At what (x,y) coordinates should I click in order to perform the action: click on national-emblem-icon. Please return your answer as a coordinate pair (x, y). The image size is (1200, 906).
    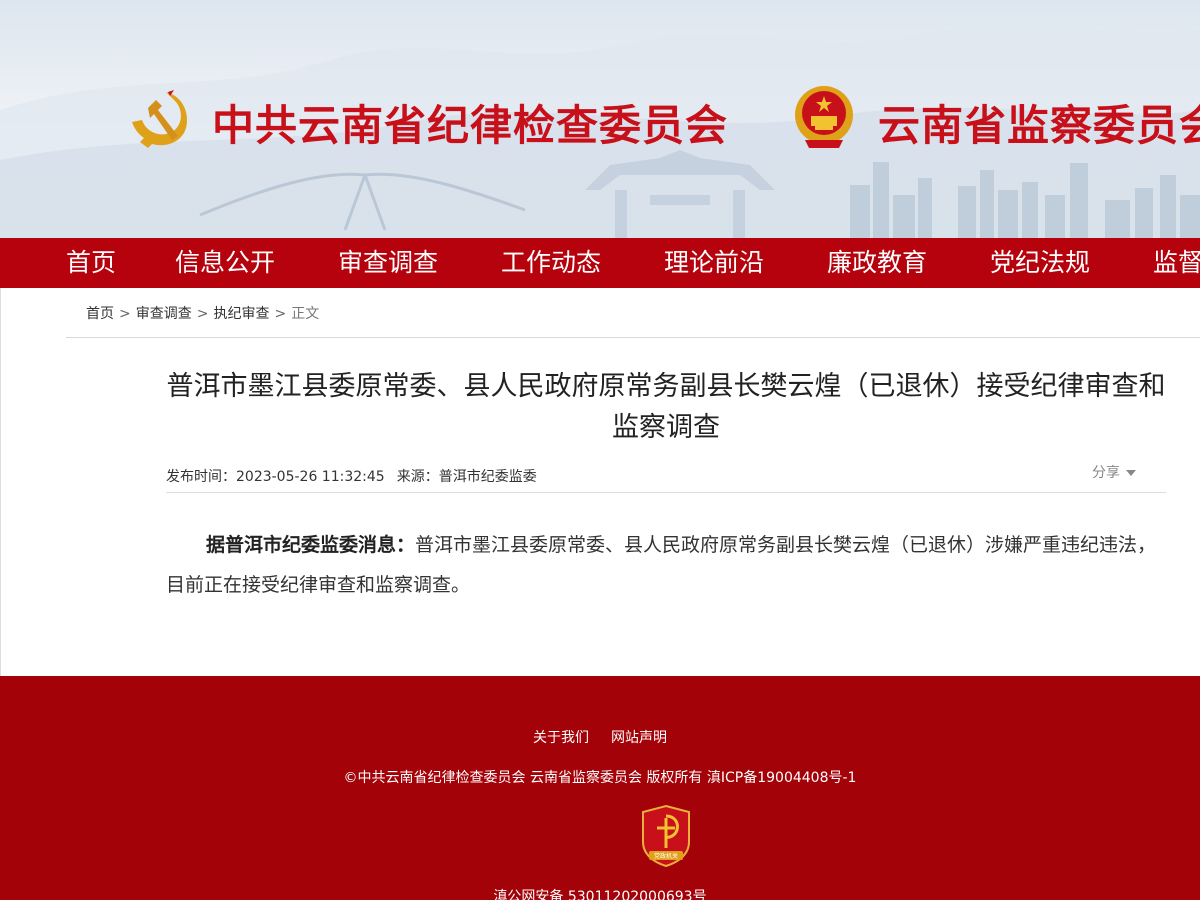
    Looking at the image, I should click on (824, 117).